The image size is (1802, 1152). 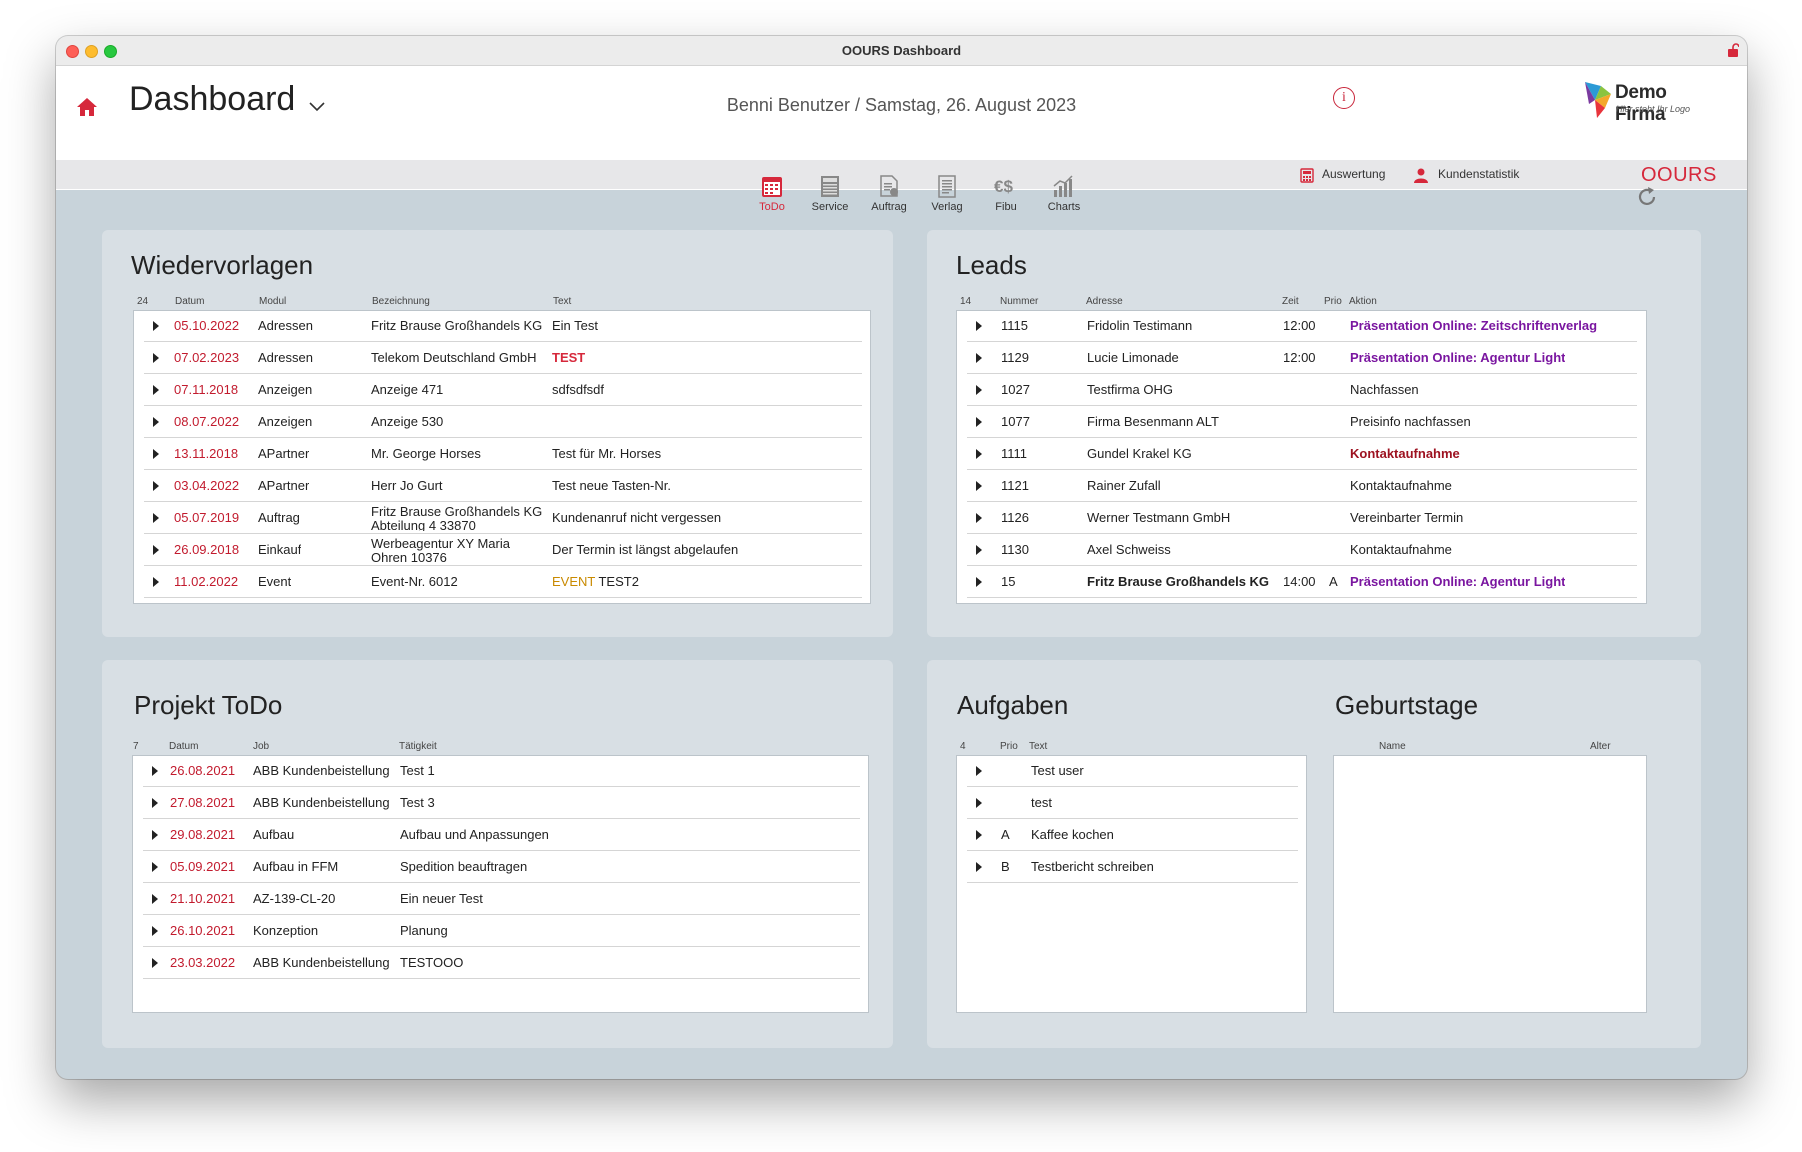 What do you see at coordinates (501, 931) in the screenshot?
I see `table-row: 26.10.2021 Konzeption Planung` at bounding box center [501, 931].